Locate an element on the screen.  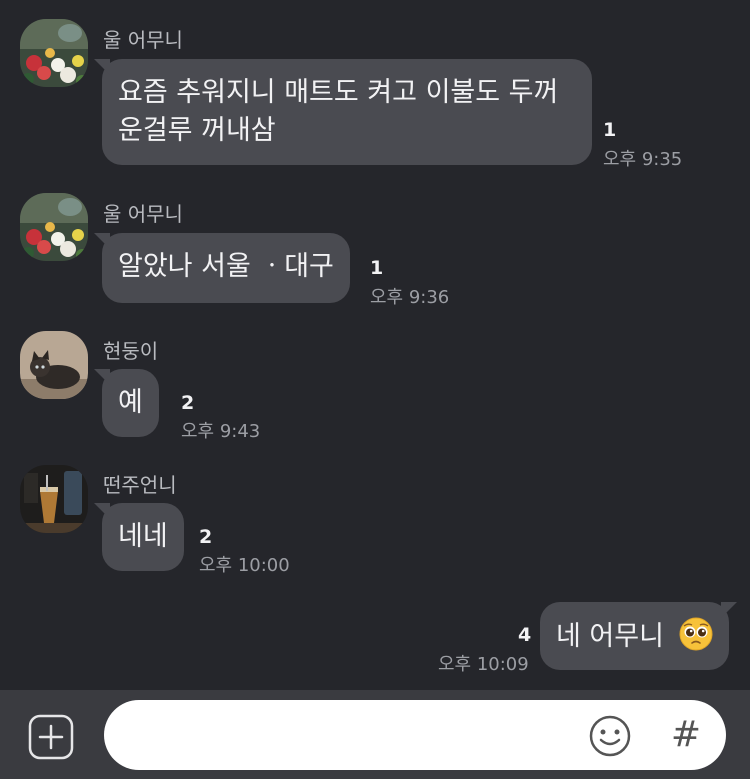
message-bubble: 알았나 서울 ㆍ대구 is located at coordinates (222, 268).